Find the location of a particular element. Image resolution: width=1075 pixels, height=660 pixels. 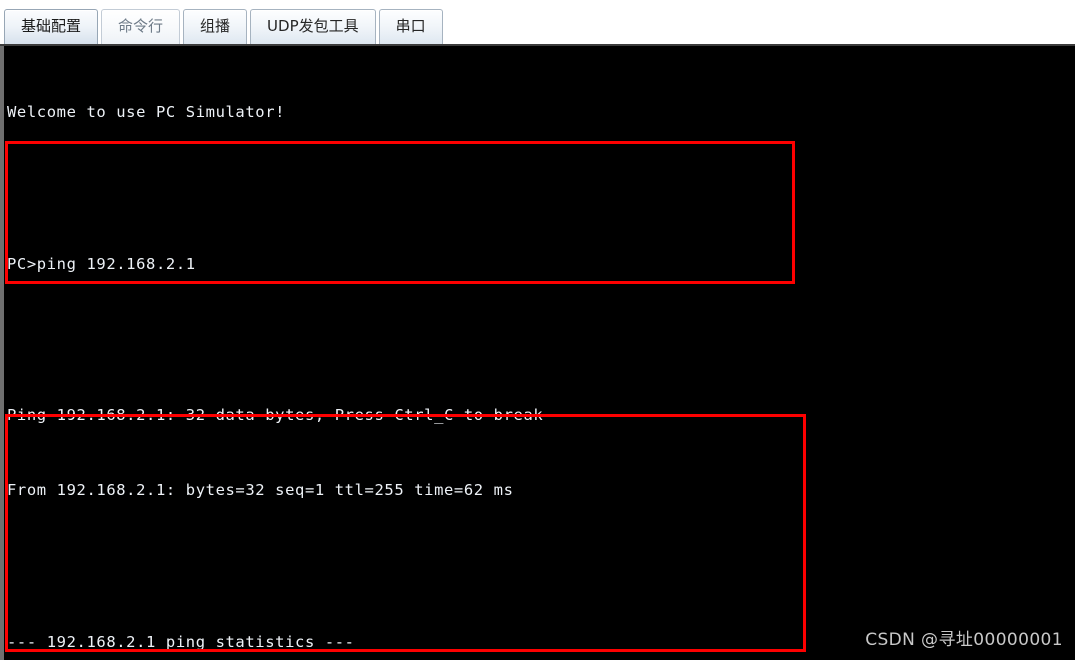

tab-command-line: 命令行 is located at coordinates (141, 26).